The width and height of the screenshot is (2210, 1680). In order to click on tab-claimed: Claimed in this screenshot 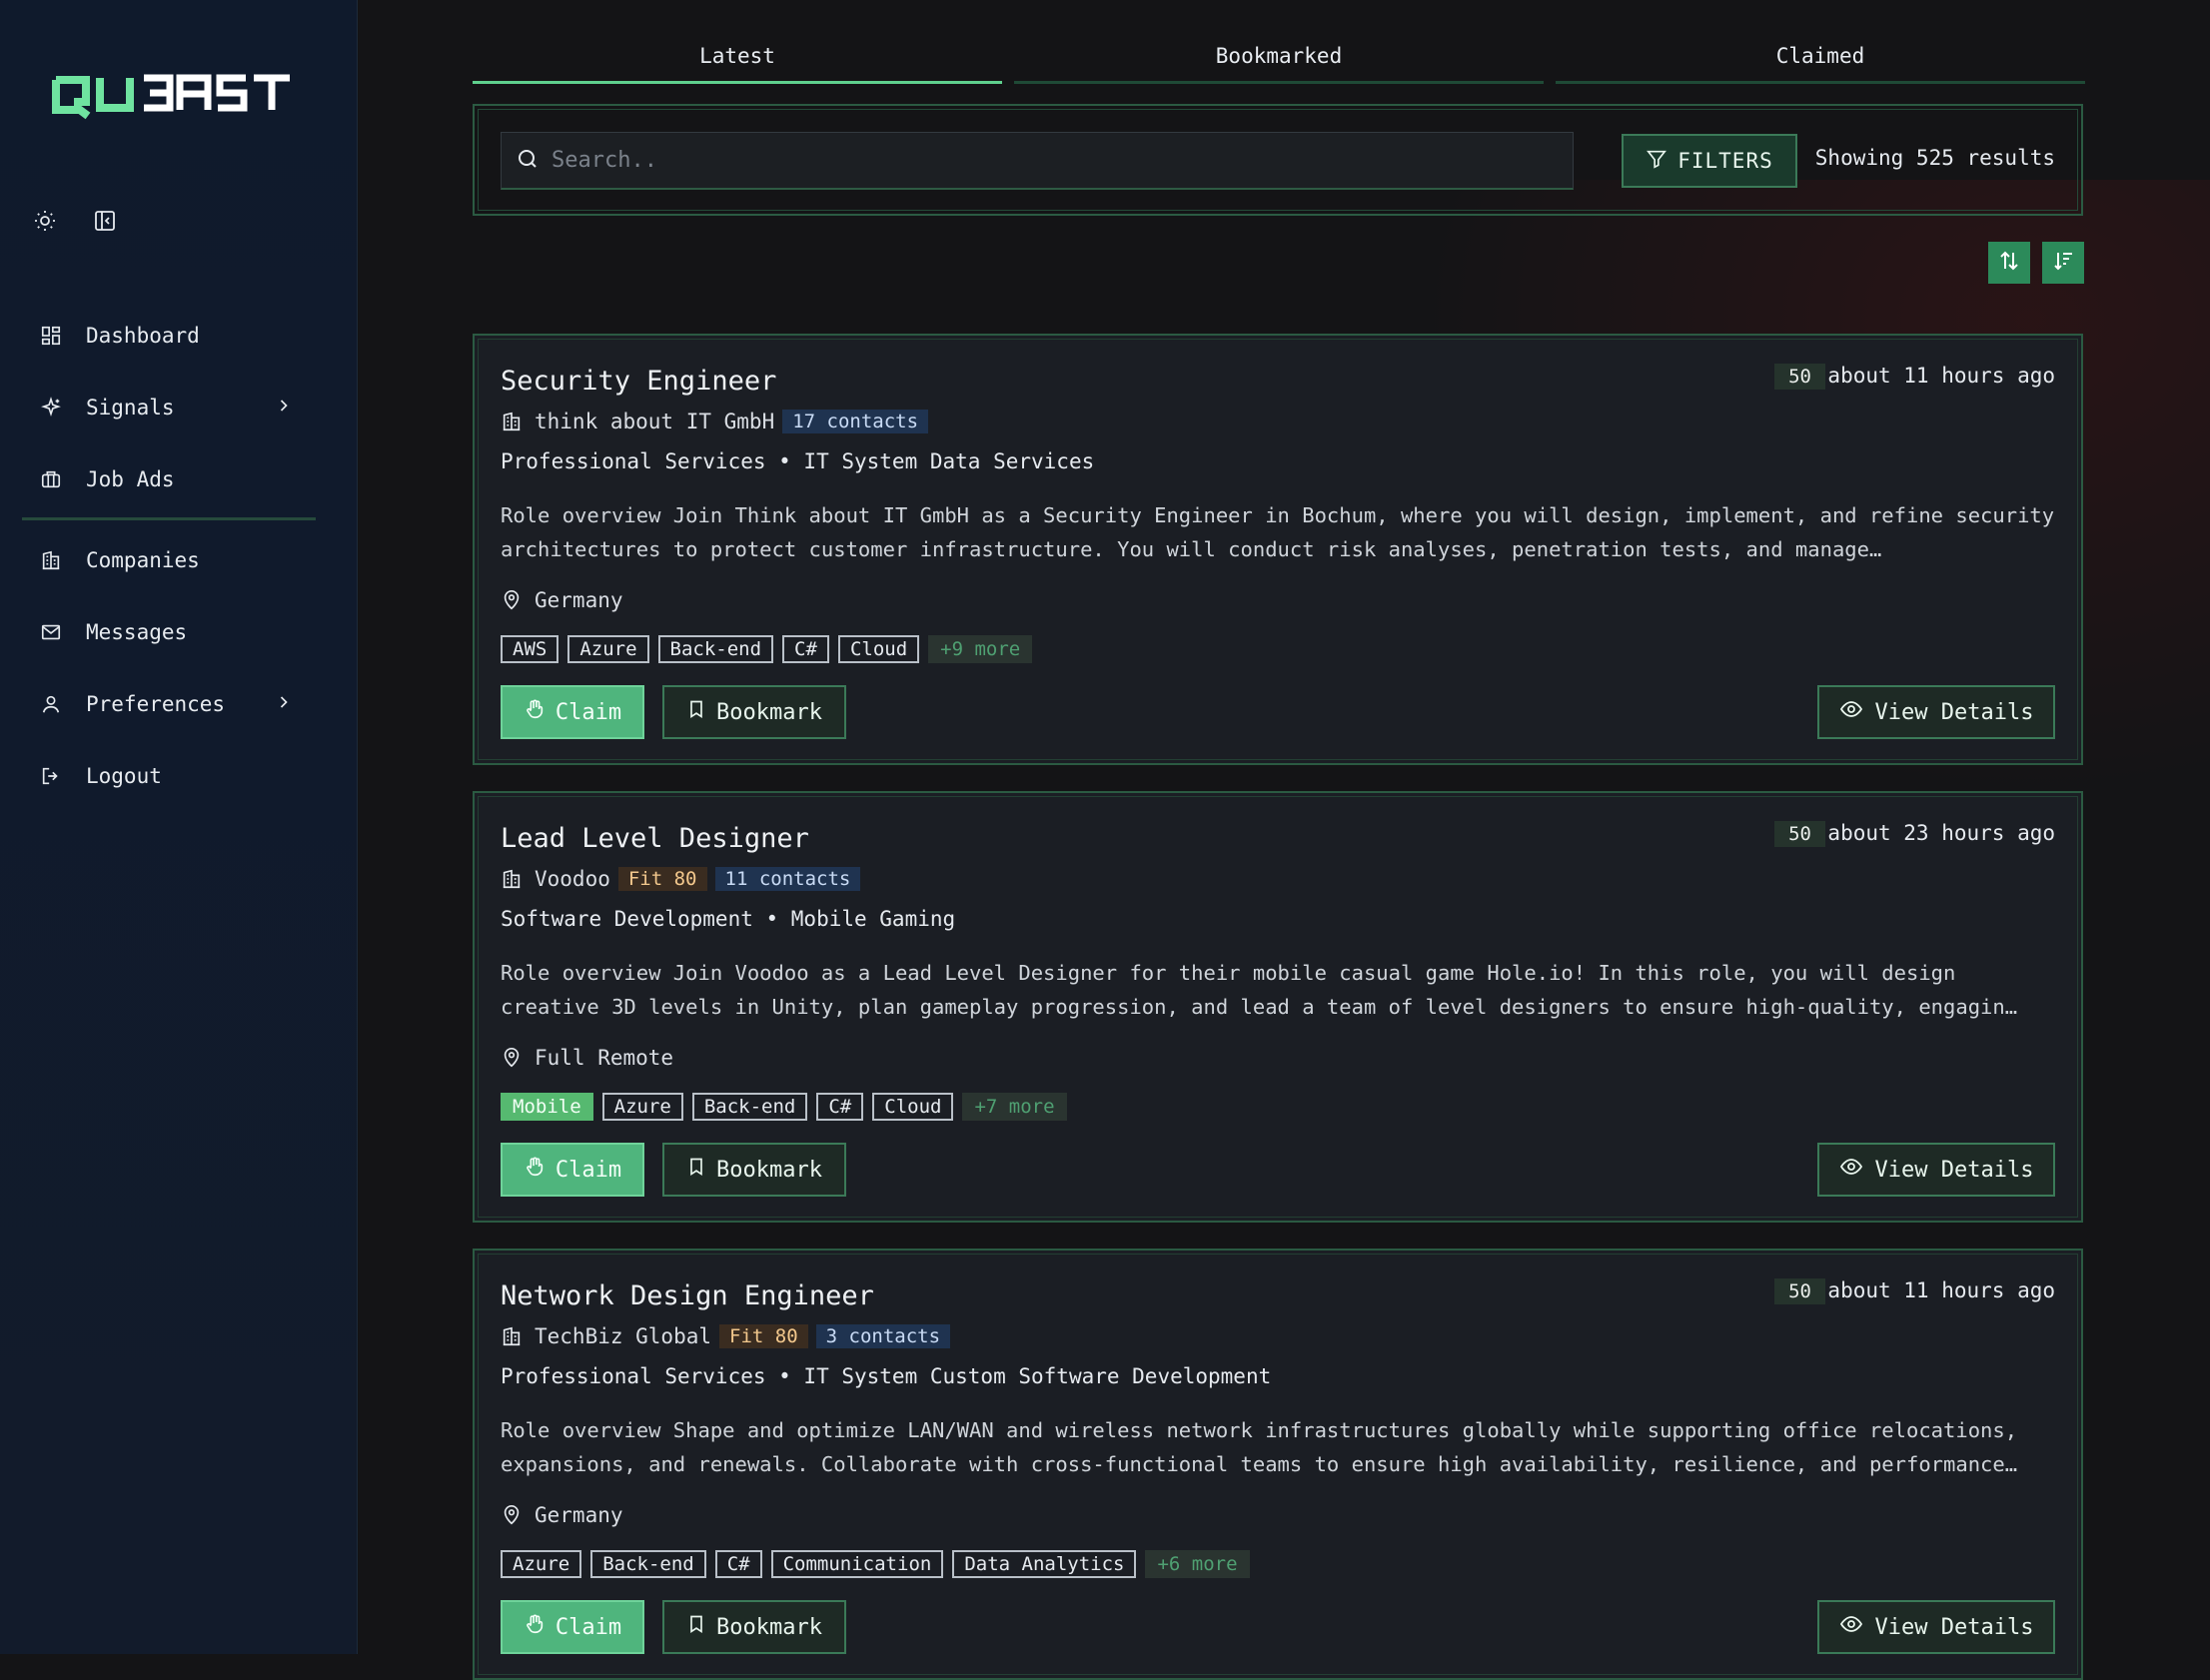, I will do `click(1820, 64)`.